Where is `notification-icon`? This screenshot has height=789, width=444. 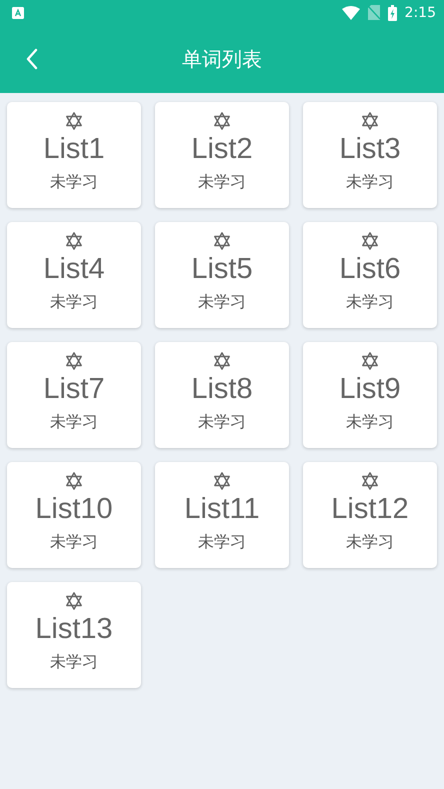 notification-icon is located at coordinates (18, 12).